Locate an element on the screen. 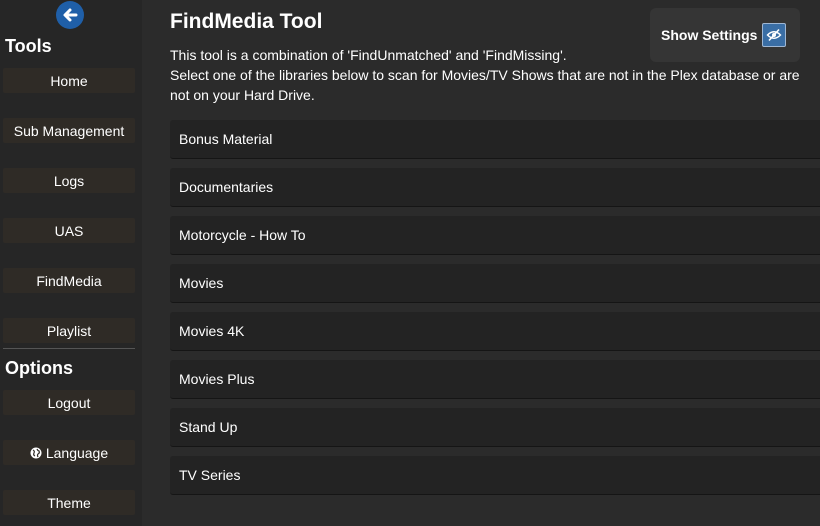  show-settings-label: Show Settings is located at coordinates (709, 35).